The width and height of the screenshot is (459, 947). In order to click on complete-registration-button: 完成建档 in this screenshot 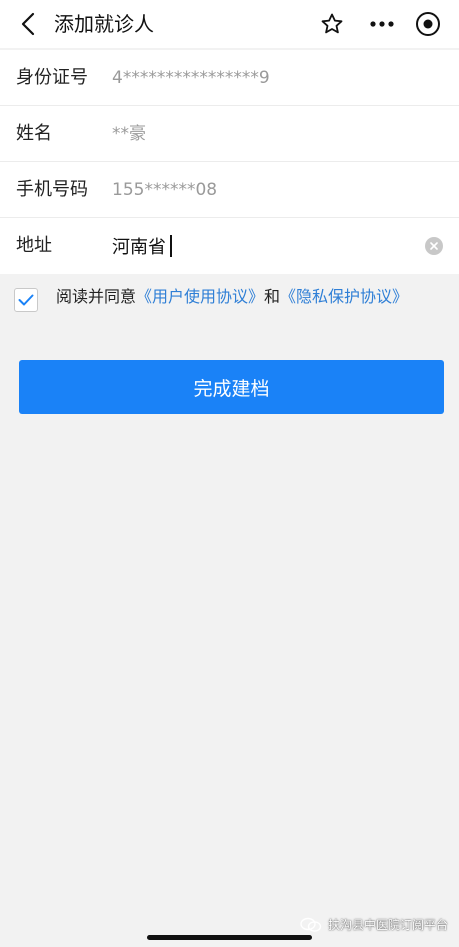, I will do `click(231, 387)`.